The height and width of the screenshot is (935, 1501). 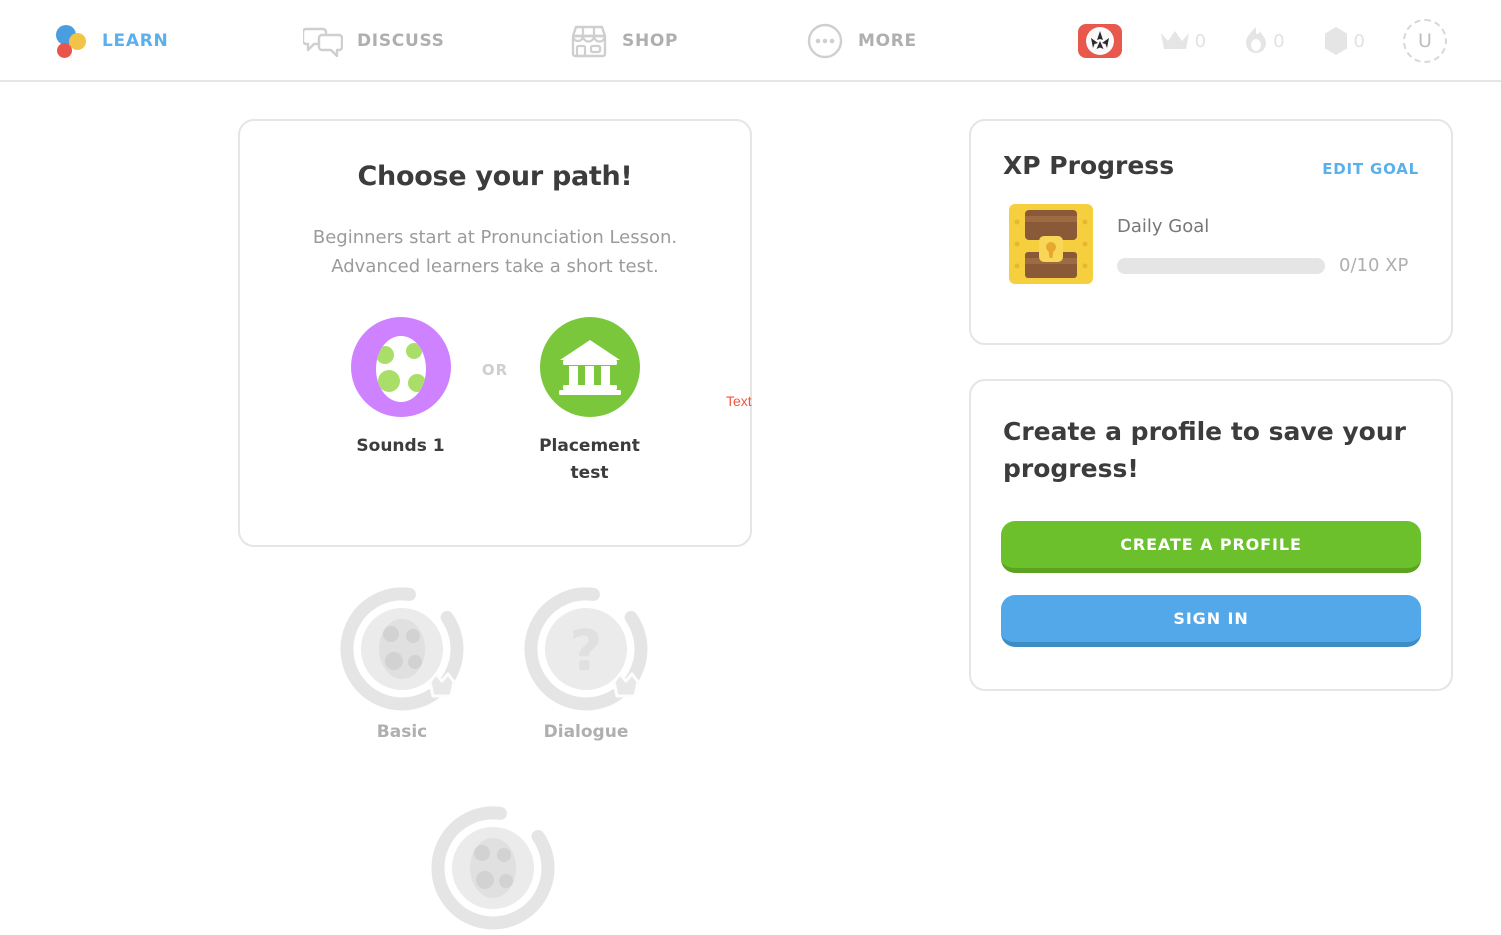 I want to click on klingon-emblem-icon, so click(x=1099, y=40).